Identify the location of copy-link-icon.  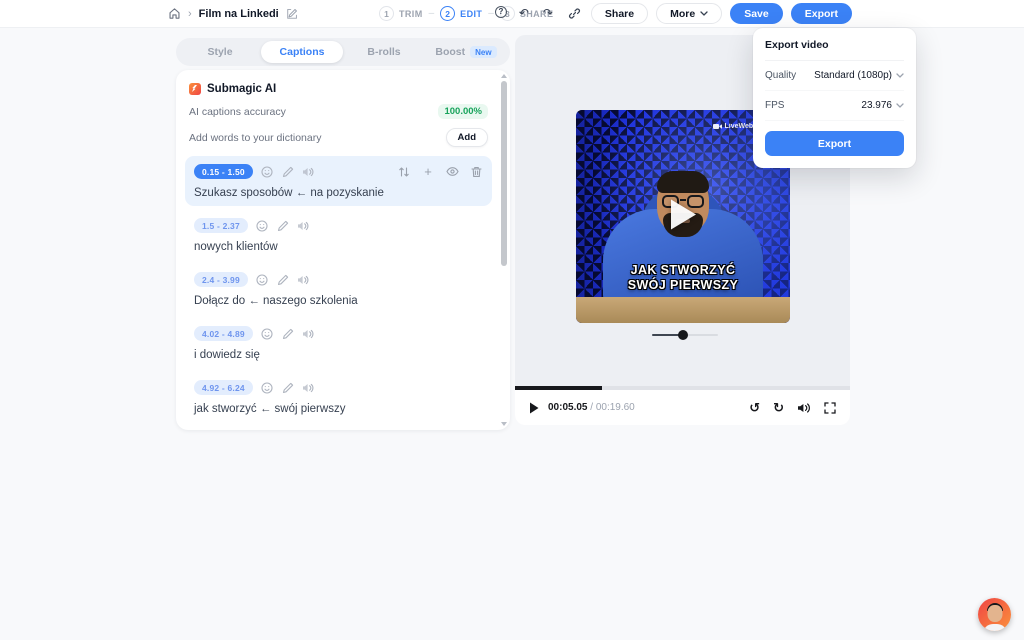
(575, 14).